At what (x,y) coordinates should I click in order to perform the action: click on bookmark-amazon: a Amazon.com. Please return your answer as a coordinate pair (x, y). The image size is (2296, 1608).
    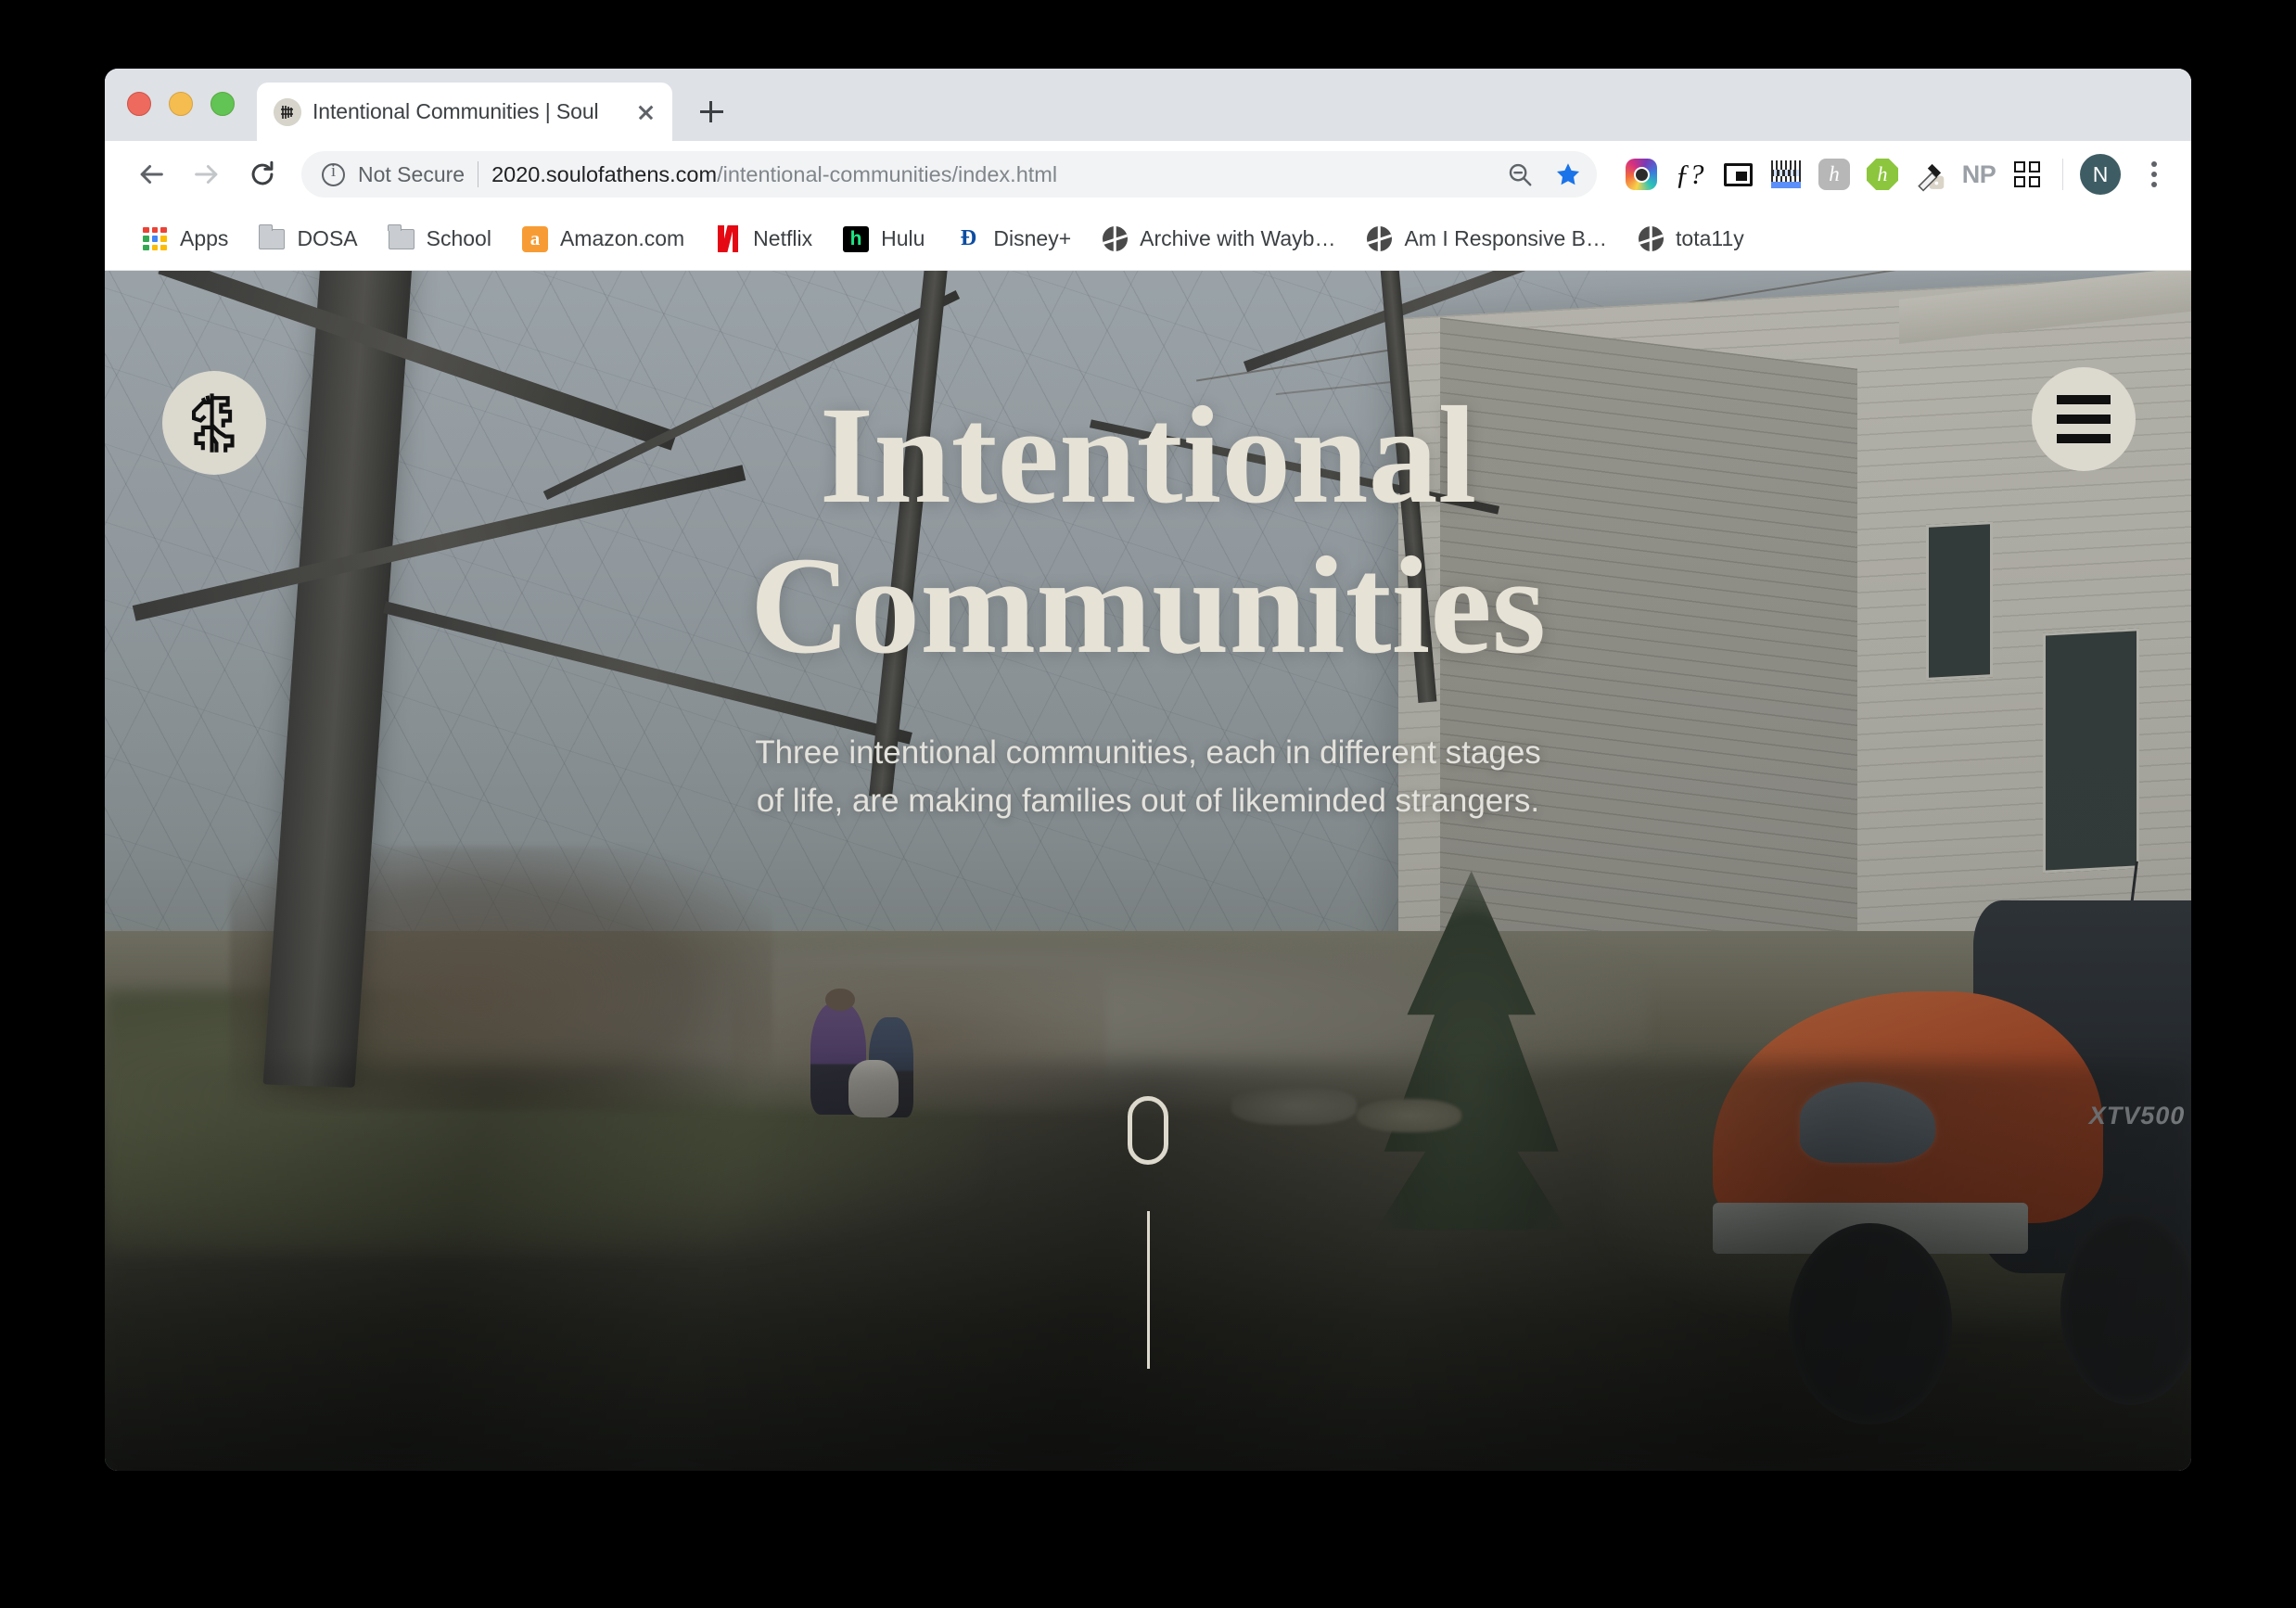
    Looking at the image, I should click on (602, 240).